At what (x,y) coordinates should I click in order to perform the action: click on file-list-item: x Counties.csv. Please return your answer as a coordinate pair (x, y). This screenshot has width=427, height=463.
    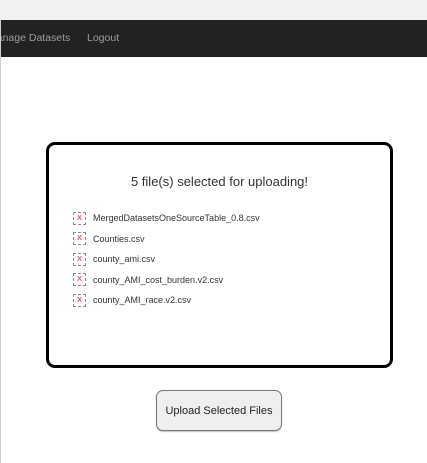
    Looking at the image, I should click on (166, 239).